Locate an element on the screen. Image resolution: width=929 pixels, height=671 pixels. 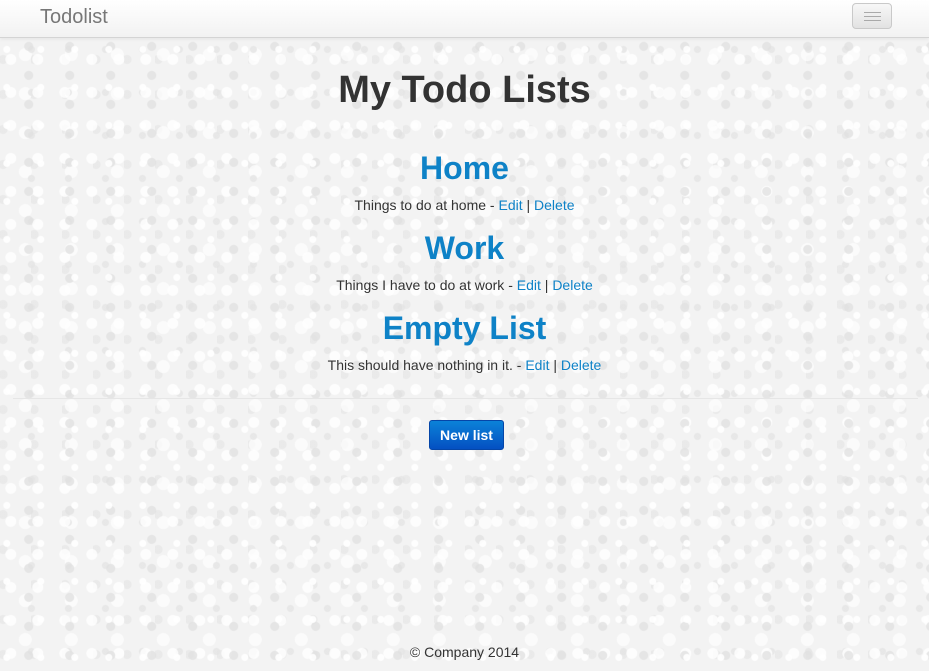
list-description: Things to do at home is located at coordinates (420, 205).